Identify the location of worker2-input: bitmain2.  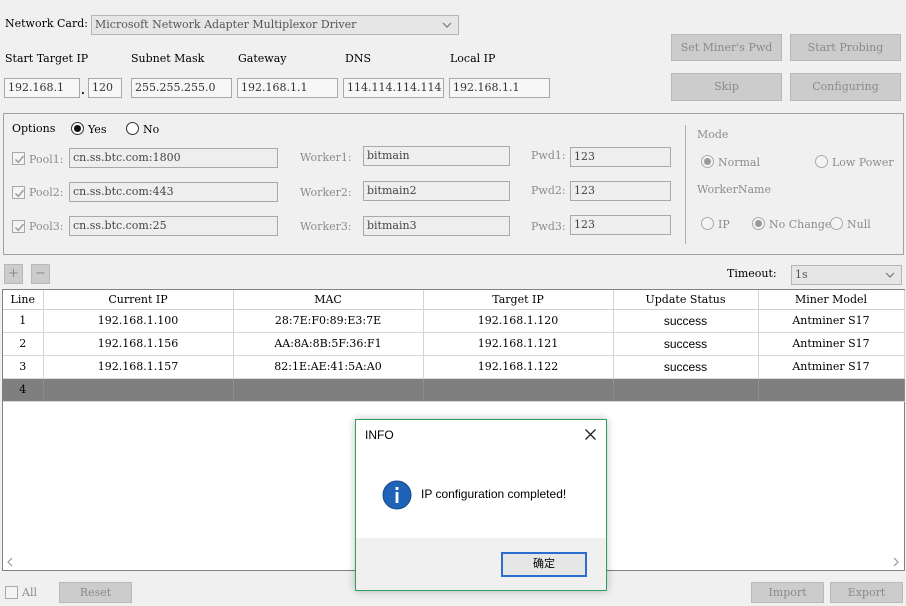
(436, 191).